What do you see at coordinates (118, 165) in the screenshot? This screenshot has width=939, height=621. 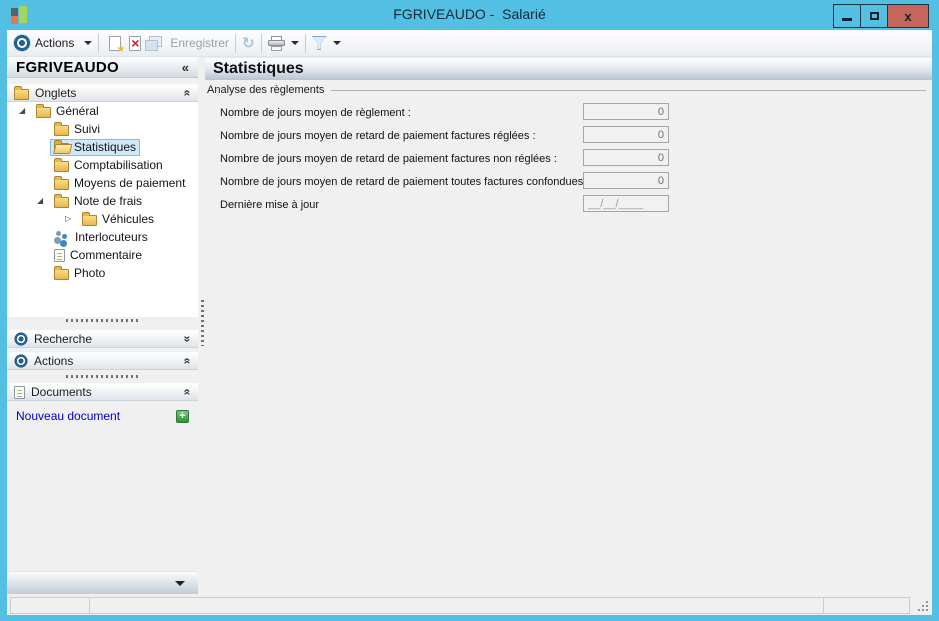 I see `tree-item-label: Comptabilisation` at bounding box center [118, 165].